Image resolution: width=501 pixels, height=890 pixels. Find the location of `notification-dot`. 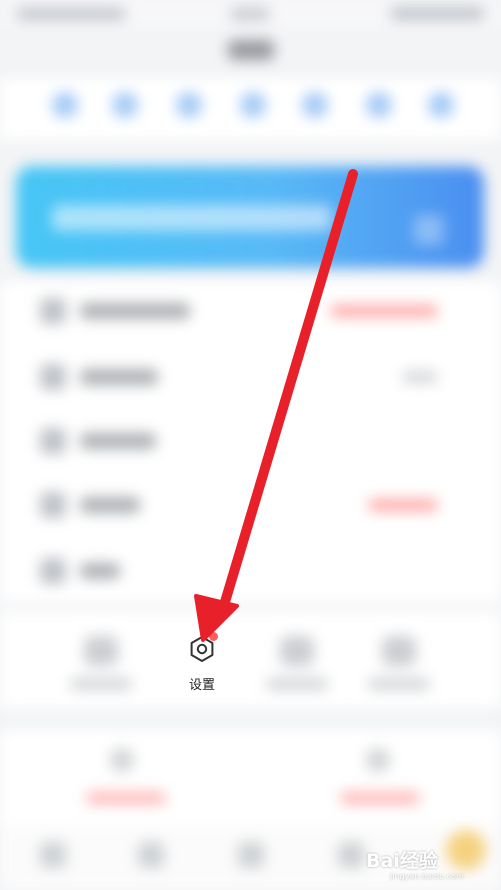

notification-dot is located at coordinates (213, 636).